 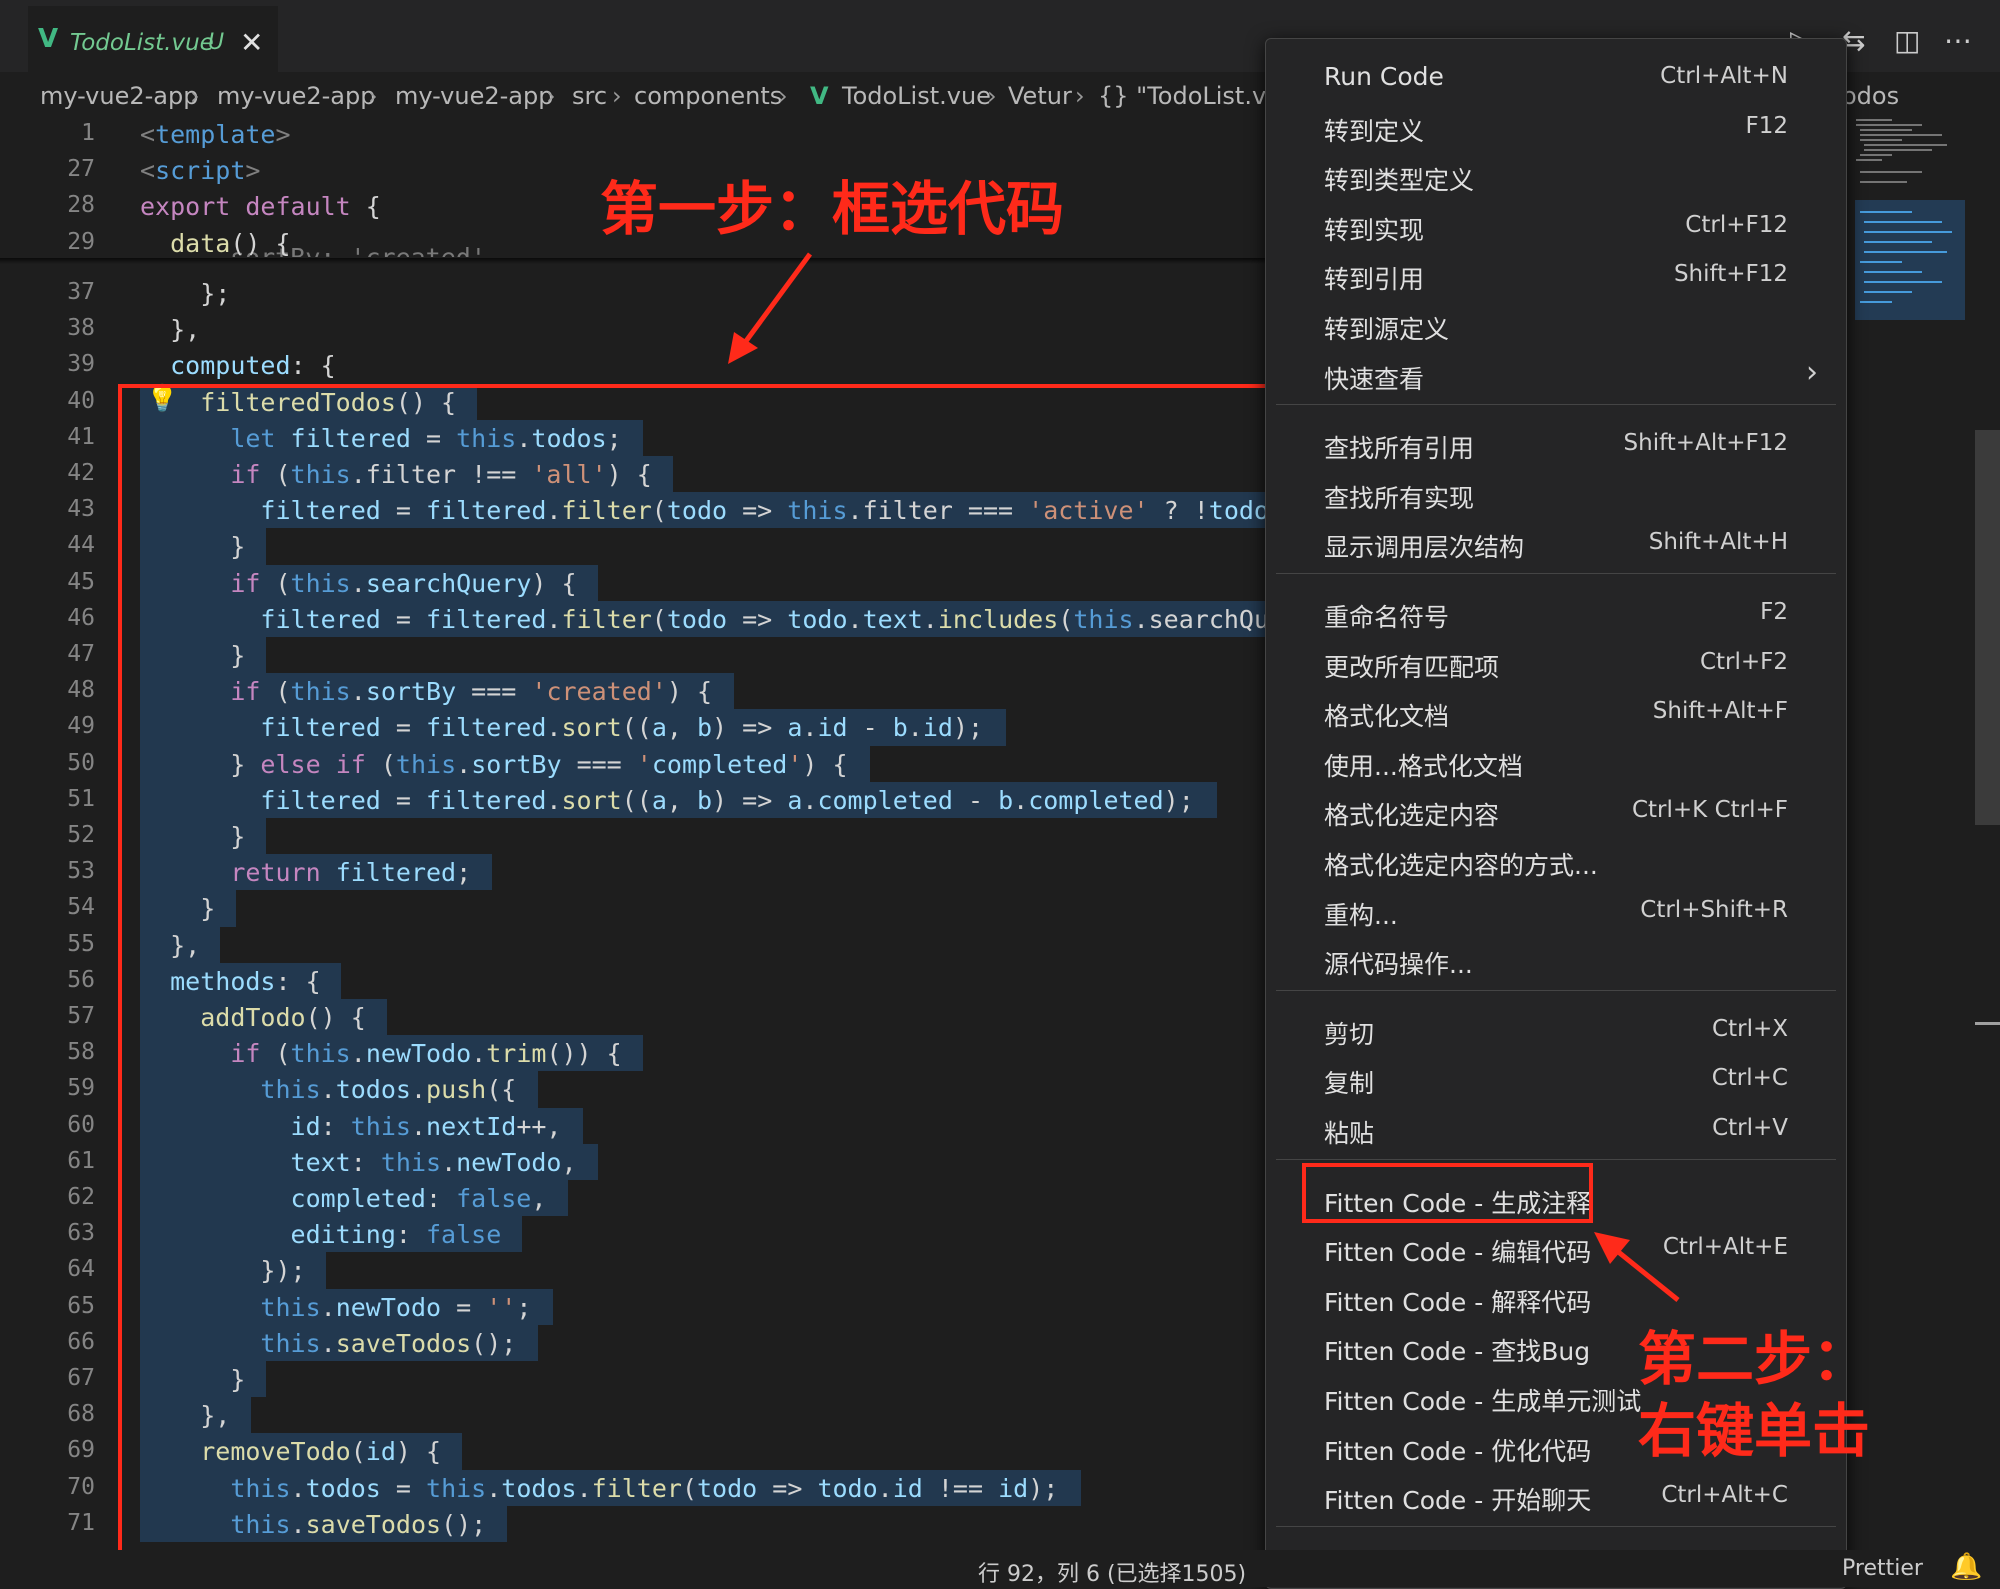 What do you see at coordinates (1556, 542) in the screenshot?
I see `menu-item: 显示调用层次结构 Shift+Alt+H` at bounding box center [1556, 542].